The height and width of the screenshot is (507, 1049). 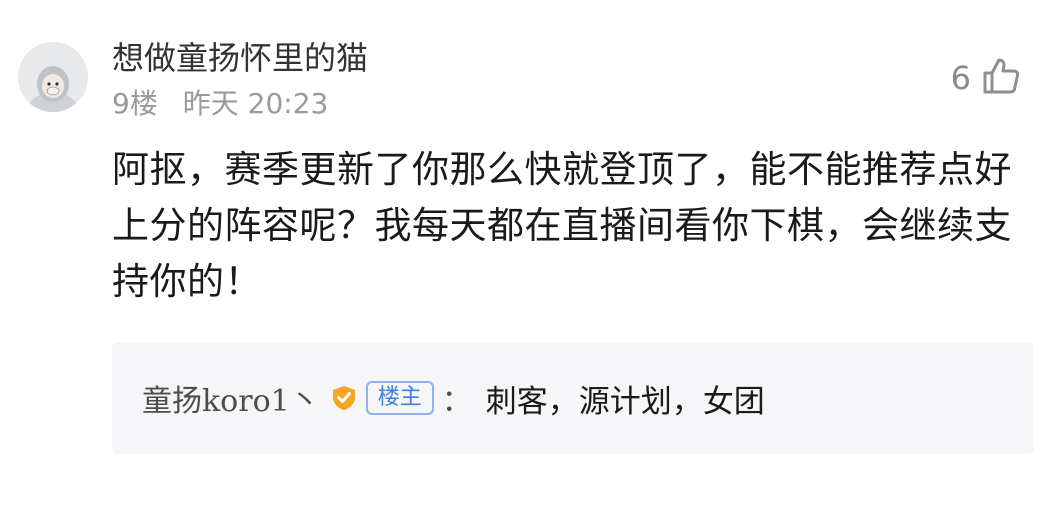 What do you see at coordinates (344, 398) in the screenshot?
I see `verified-shield-icon` at bounding box center [344, 398].